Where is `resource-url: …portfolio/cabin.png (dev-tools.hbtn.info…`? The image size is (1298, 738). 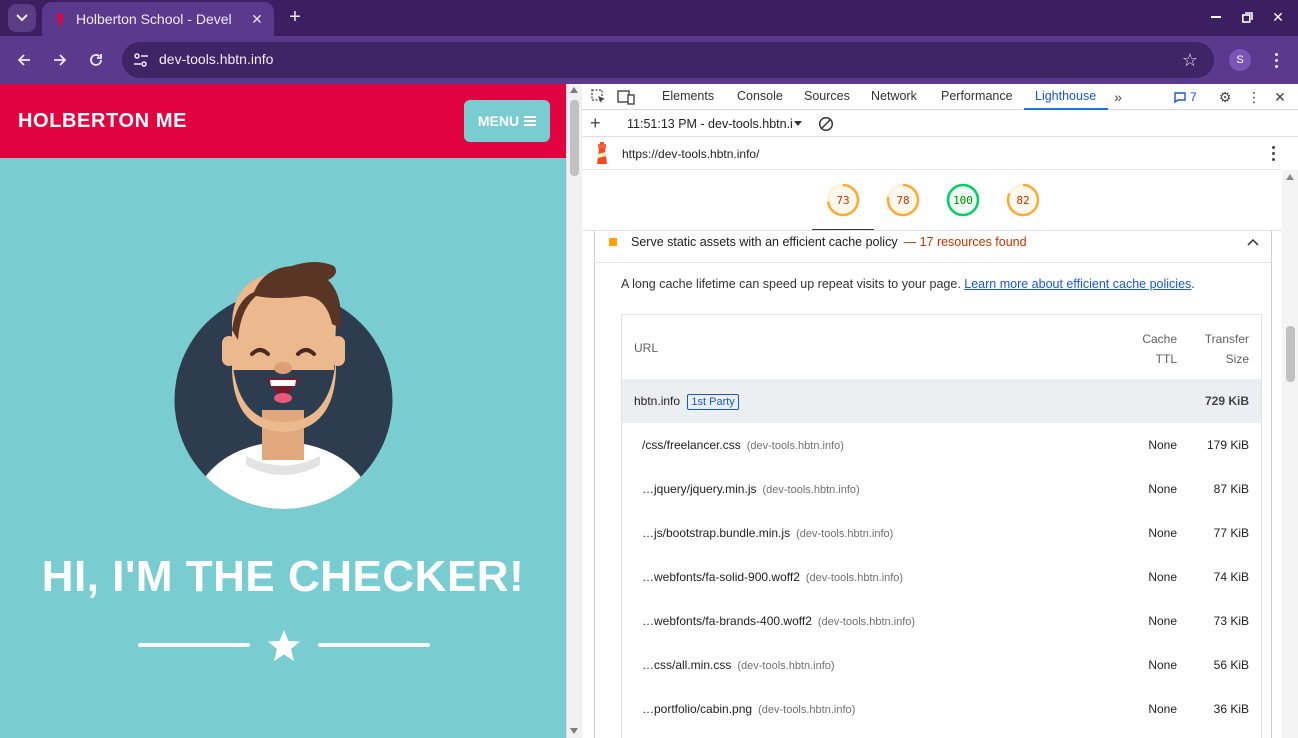
resource-url: …portfolio/cabin.png (dev-tools.hbtn.info… is located at coordinates (748, 709).